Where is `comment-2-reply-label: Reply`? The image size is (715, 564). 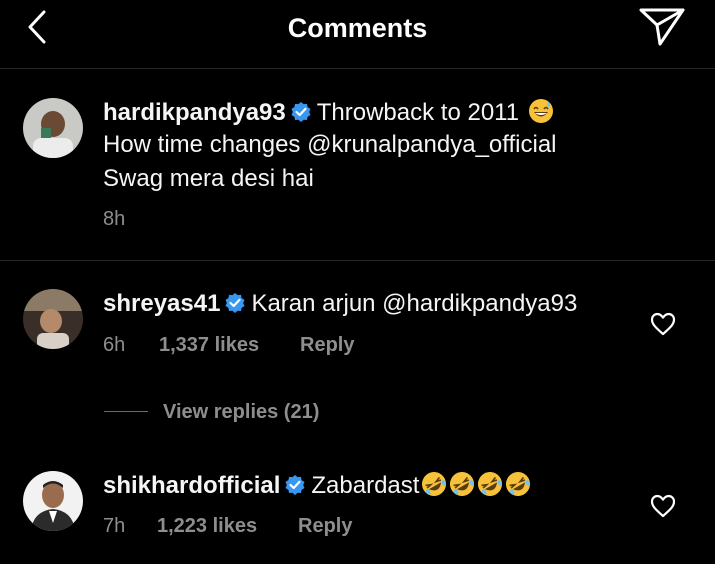 comment-2-reply-label: Reply is located at coordinates (325, 526).